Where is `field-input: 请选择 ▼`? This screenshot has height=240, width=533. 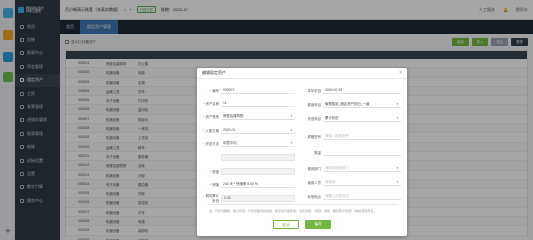
field-input: 请选择 ▼ is located at coordinates (362, 182).